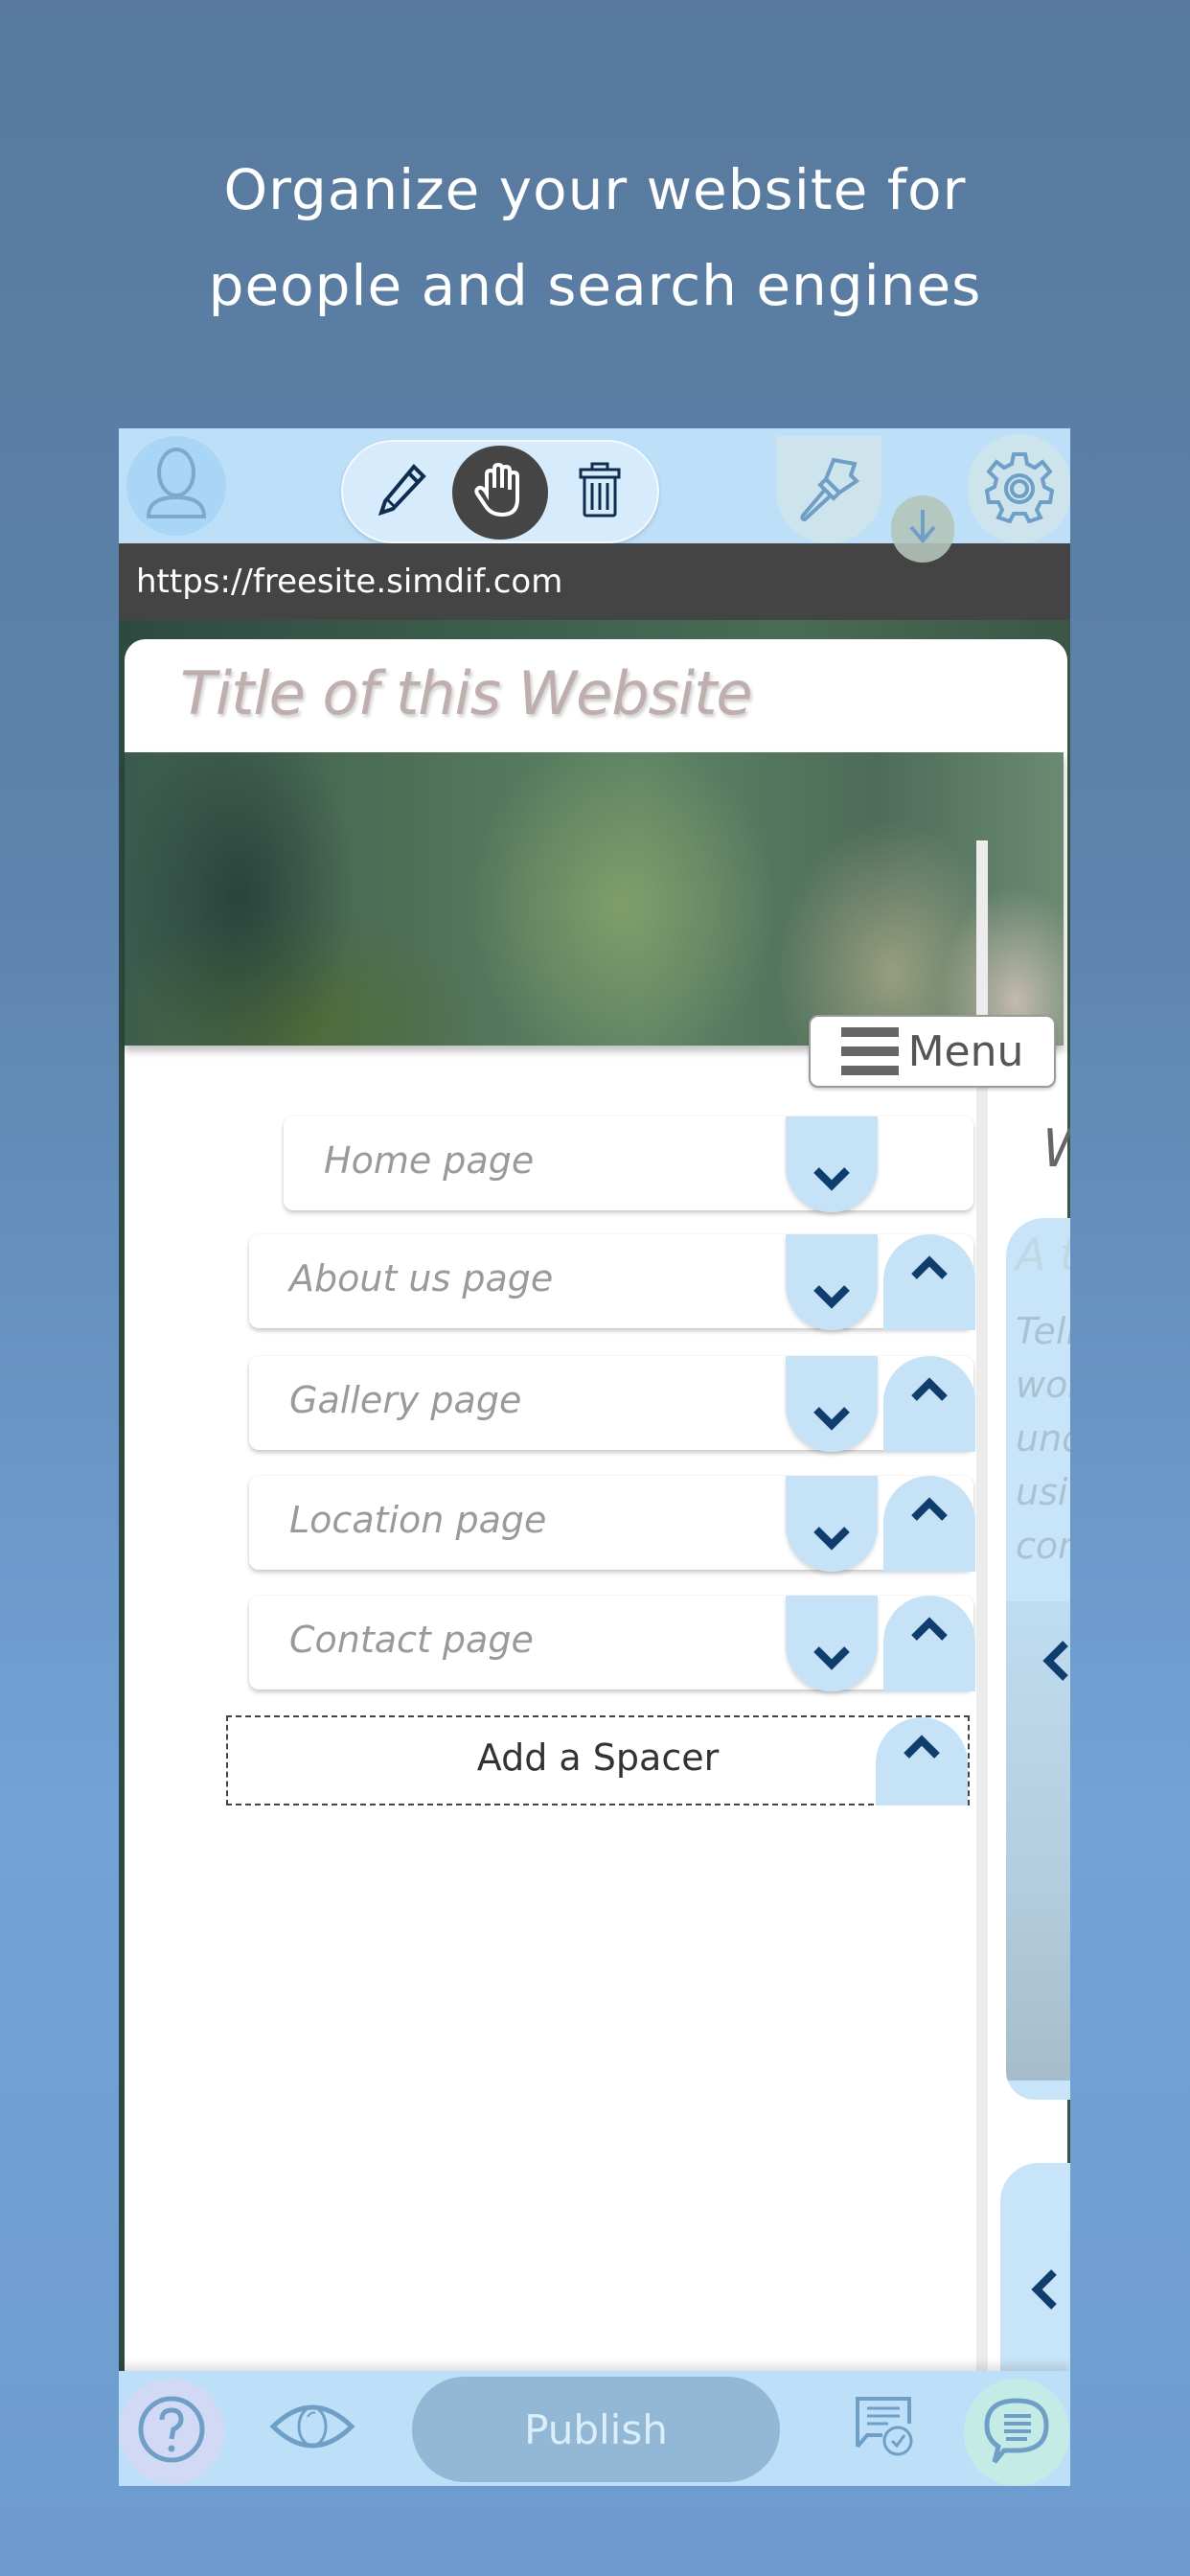  I want to click on add-spacer-label: Add a Spacer, so click(598, 1757).